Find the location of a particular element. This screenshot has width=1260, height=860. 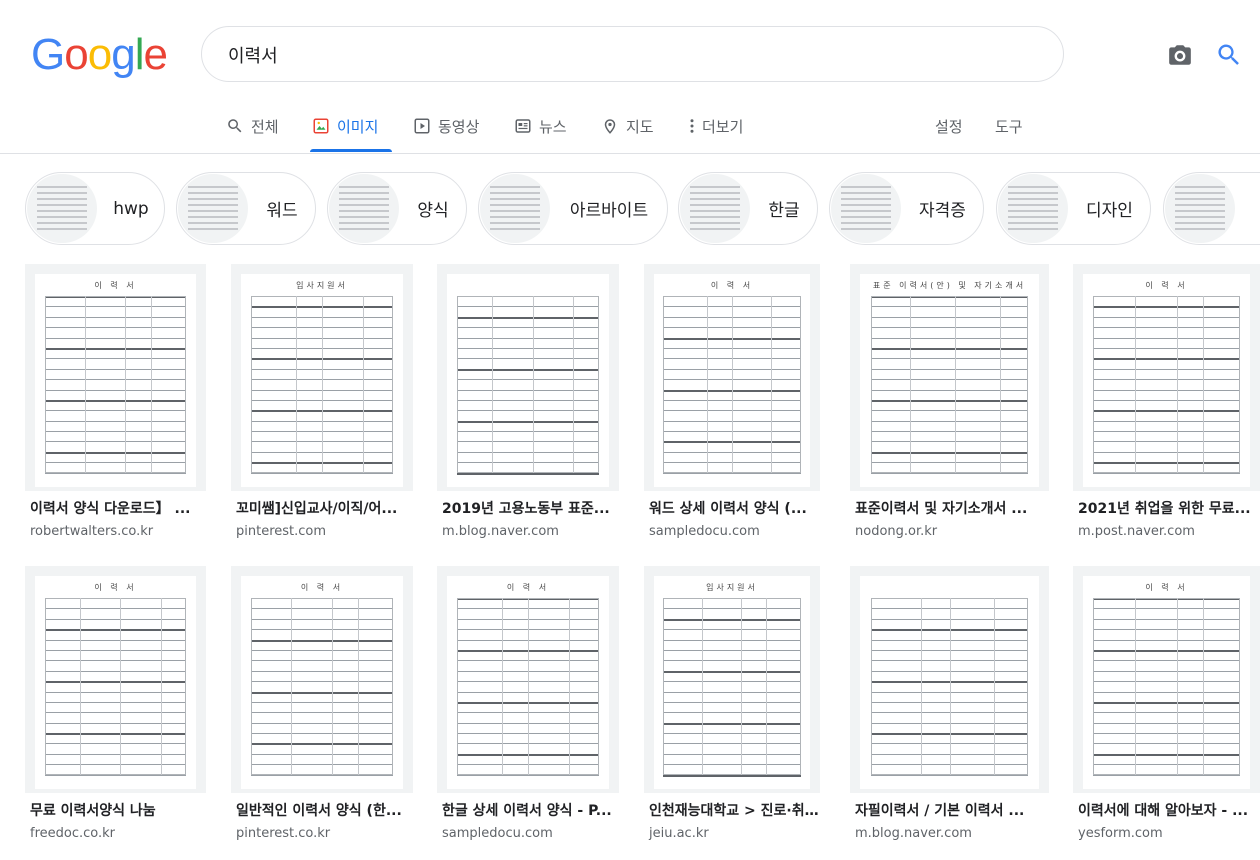

chip-label: 포 is located at coordinates (1248, 208).